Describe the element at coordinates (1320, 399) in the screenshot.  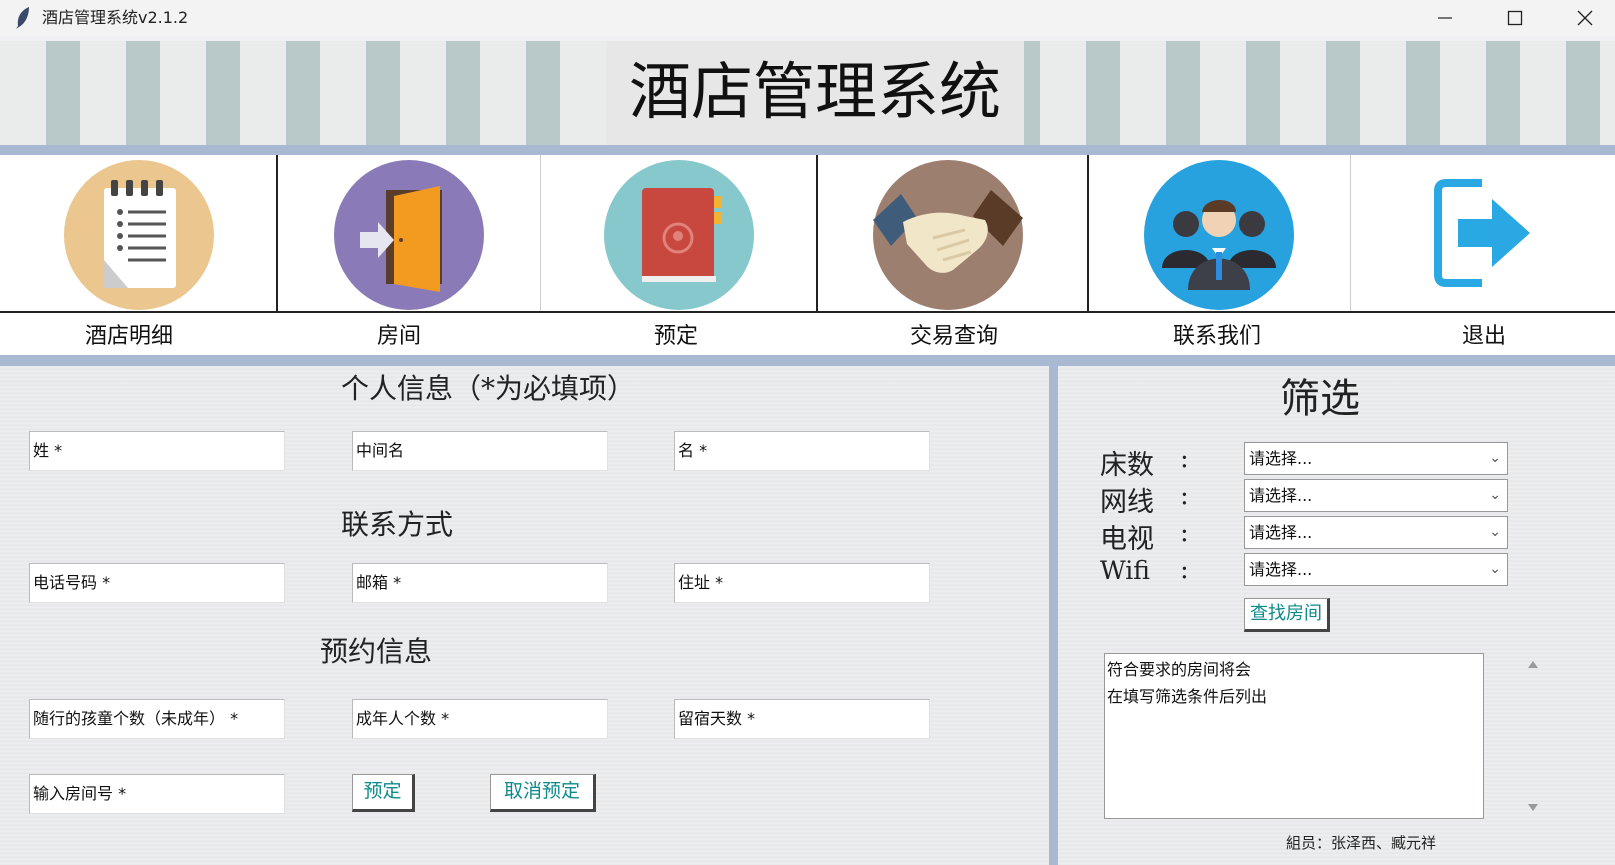
I see `filter-title: 筛选` at that location.